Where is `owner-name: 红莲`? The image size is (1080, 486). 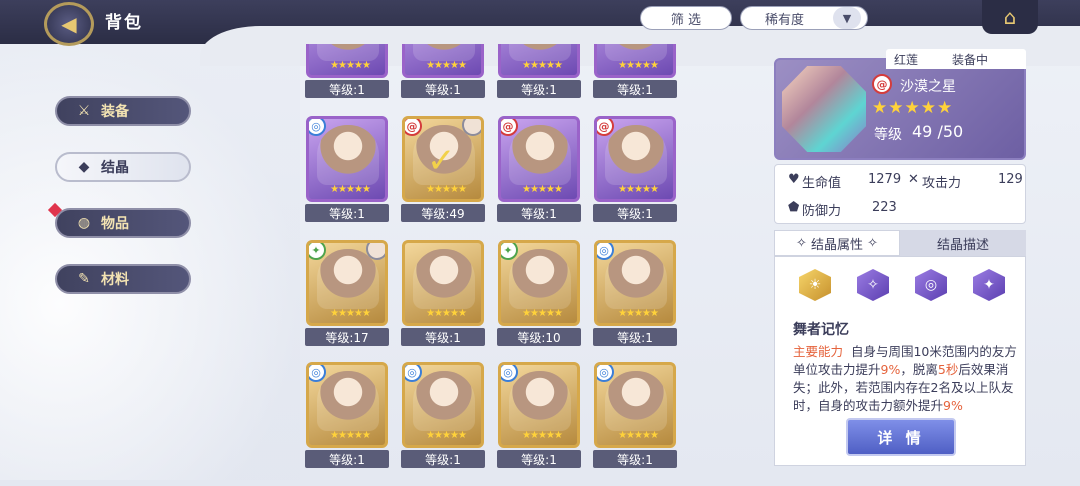 owner-name: 红莲 is located at coordinates (906, 59).